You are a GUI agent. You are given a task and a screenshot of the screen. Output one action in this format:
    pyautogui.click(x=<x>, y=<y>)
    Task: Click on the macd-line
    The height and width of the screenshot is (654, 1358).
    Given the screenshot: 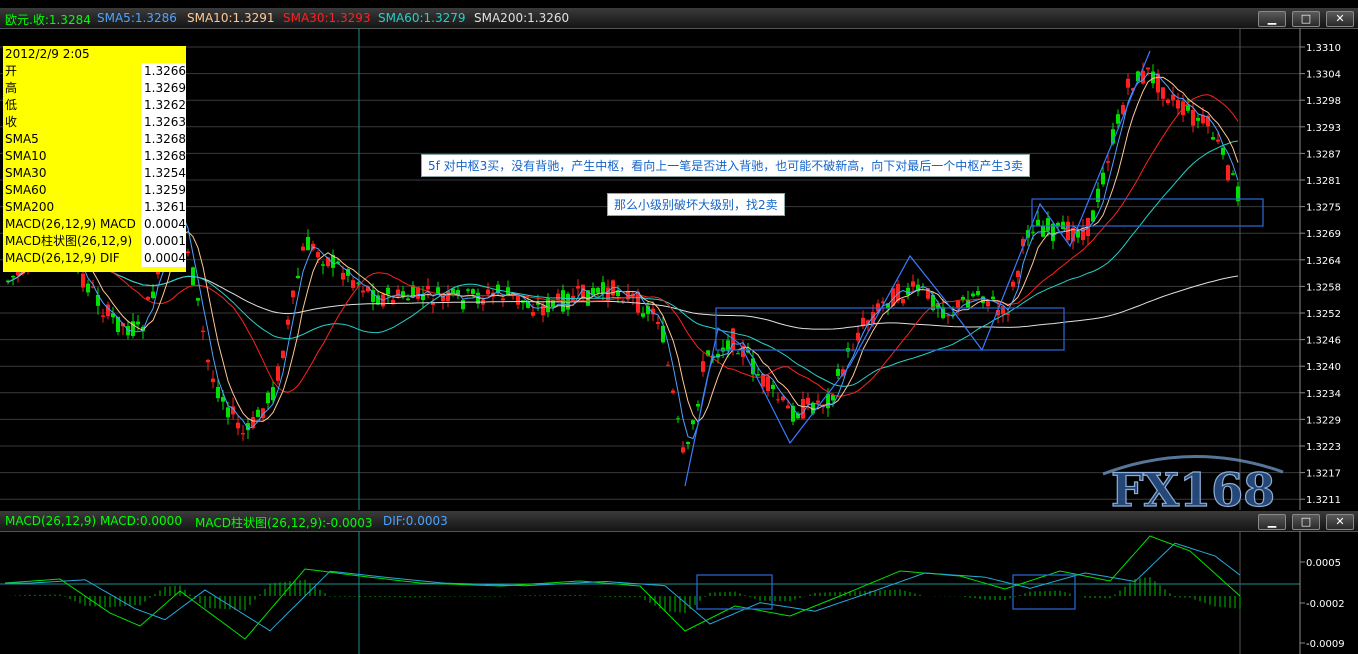 What is the action you would take?
    pyautogui.click(x=622, y=587)
    